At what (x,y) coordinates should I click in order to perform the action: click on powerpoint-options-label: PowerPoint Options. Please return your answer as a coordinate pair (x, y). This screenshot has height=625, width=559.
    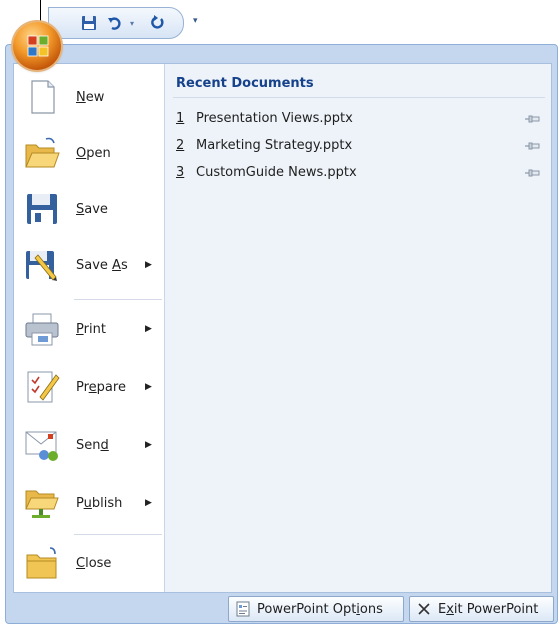
    Looking at the image, I should click on (320, 609).